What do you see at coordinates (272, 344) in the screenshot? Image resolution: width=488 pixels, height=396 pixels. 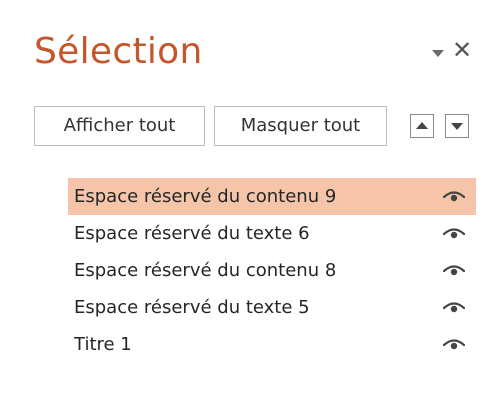 I see `list-item: Titre 1` at bounding box center [272, 344].